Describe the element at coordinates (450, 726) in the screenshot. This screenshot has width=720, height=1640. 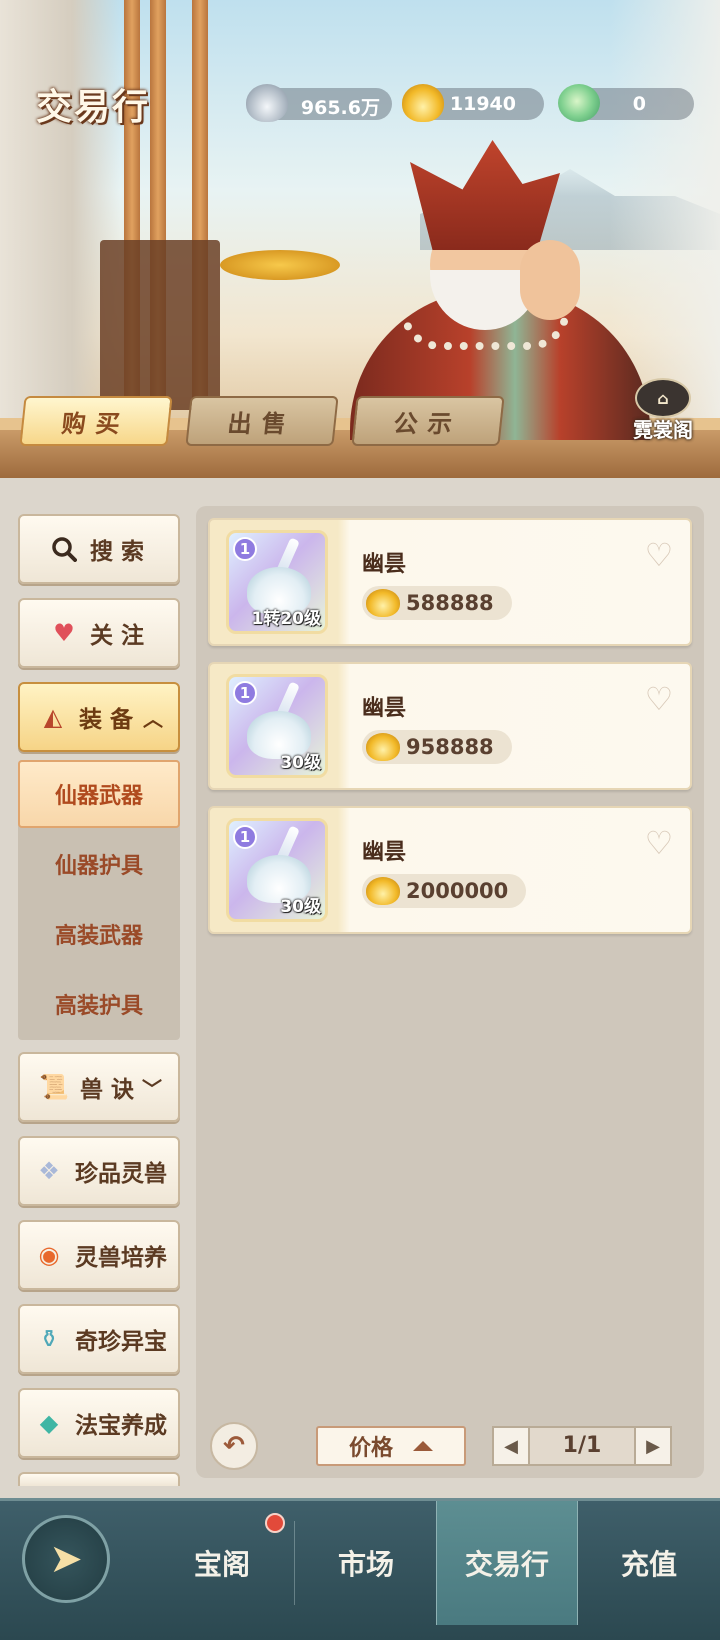
I see `listing-card: 1 30级 幽昙 958888 ♡` at that location.